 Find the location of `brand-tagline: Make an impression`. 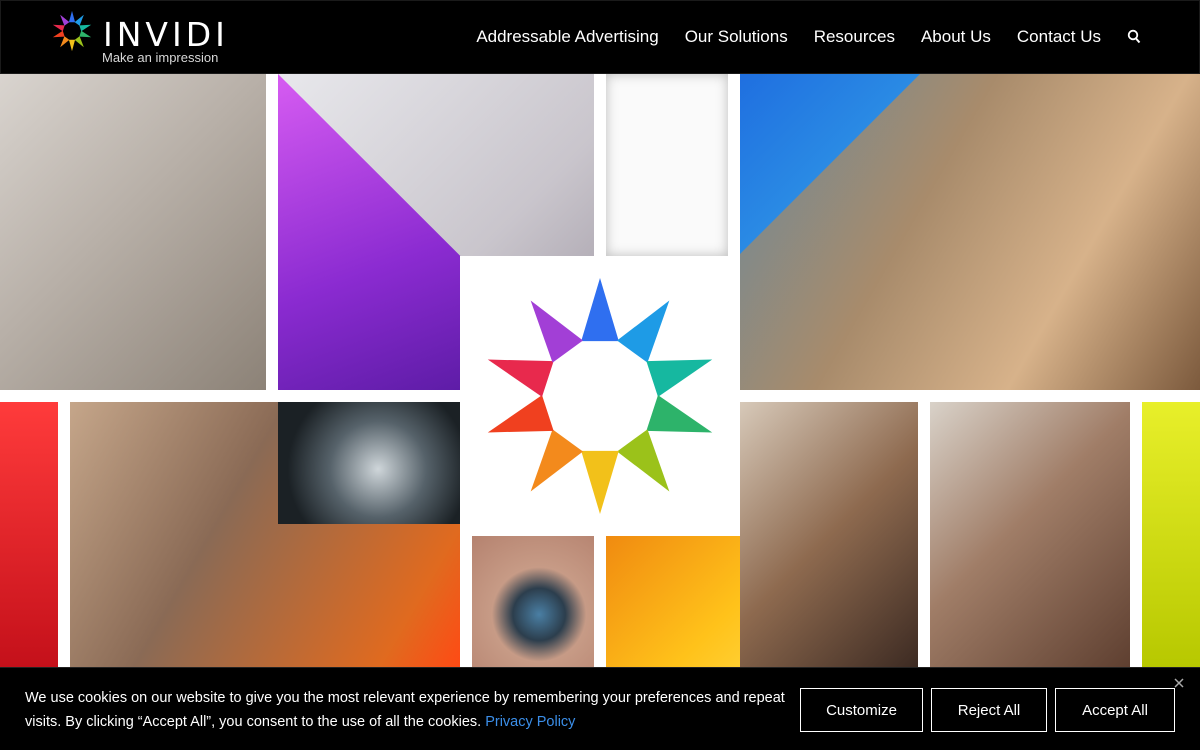

brand-tagline: Make an impression is located at coordinates (160, 57).